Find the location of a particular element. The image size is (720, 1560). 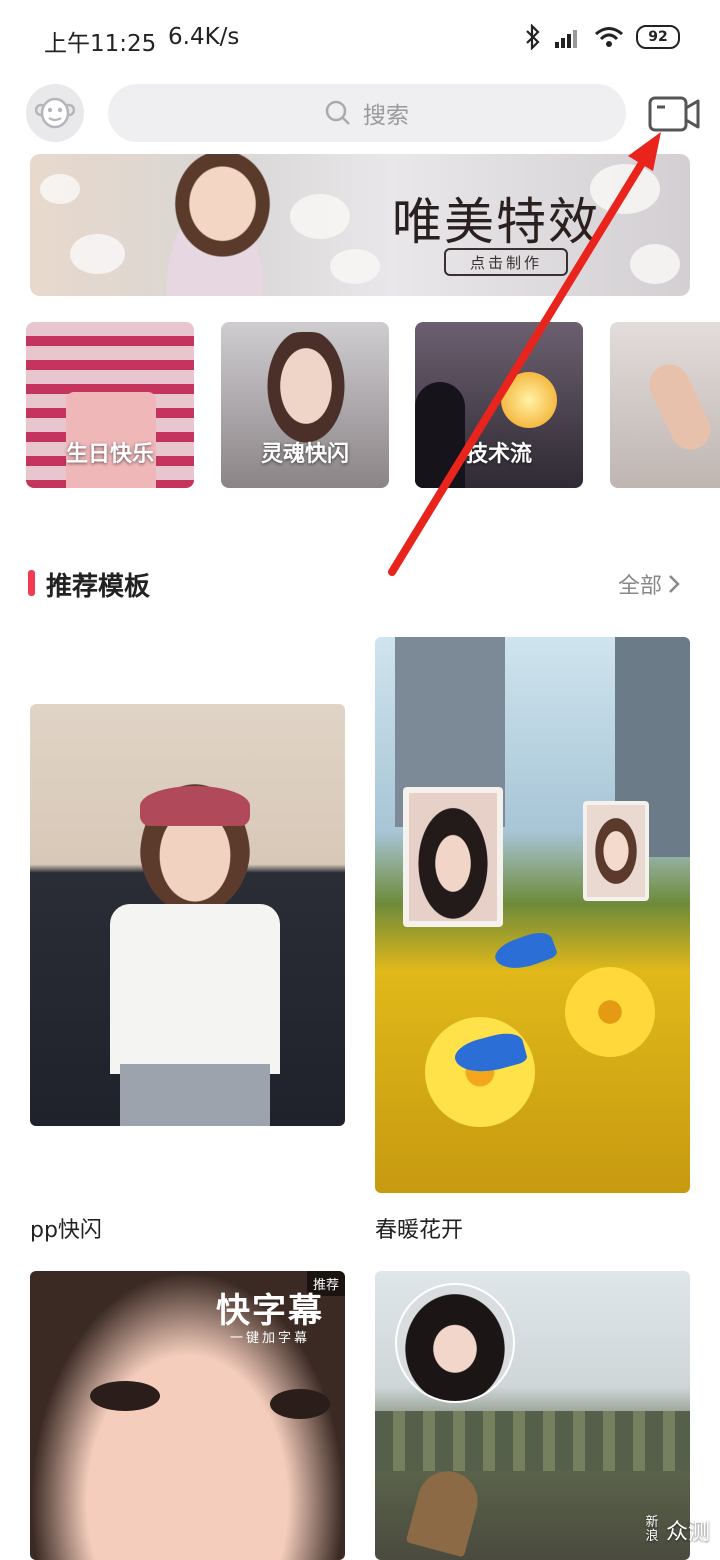

template-overlay-subtitle: 一键加字幕 is located at coordinates (270, 1338).